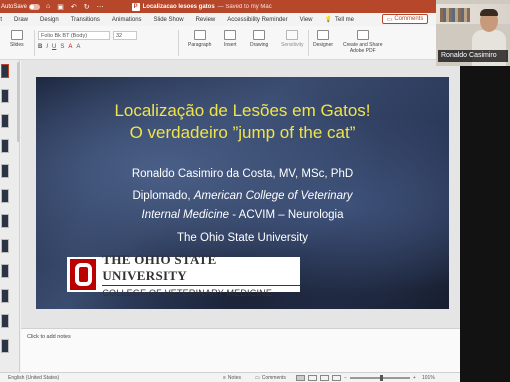 The height and width of the screenshot is (382, 510). What do you see at coordinates (40, 47) in the screenshot?
I see `bold-button: B` at bounding box center [40, 47].